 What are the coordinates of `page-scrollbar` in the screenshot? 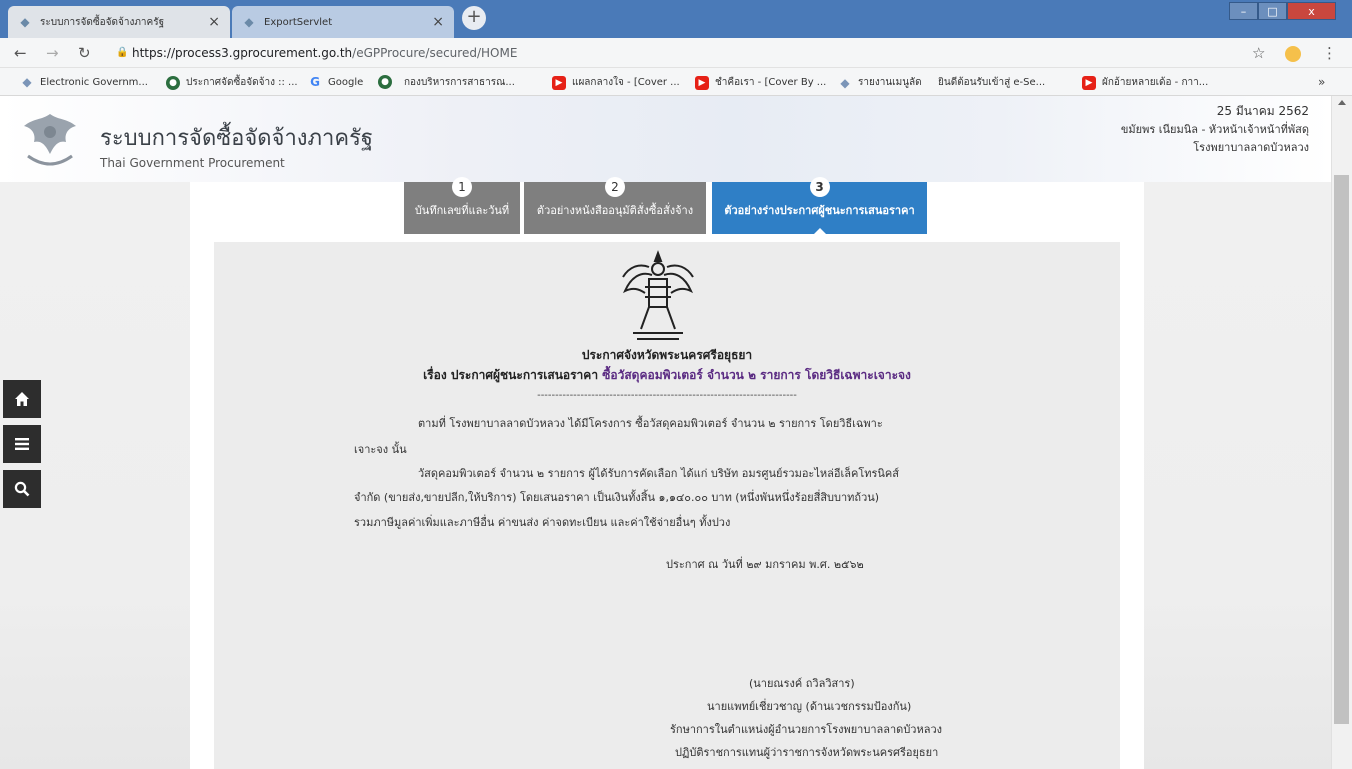 It's located at (1341, 432).